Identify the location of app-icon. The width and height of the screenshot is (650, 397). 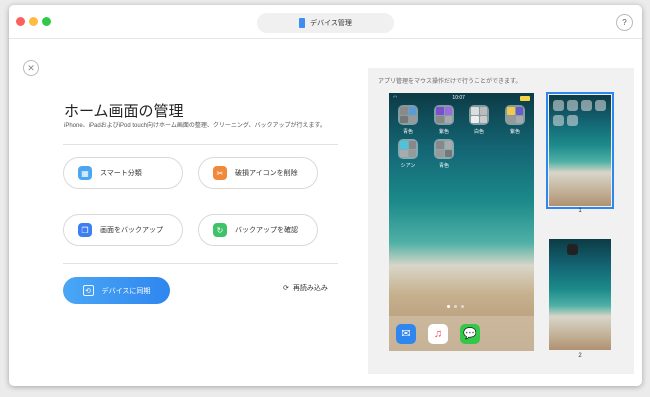
(572, 249).